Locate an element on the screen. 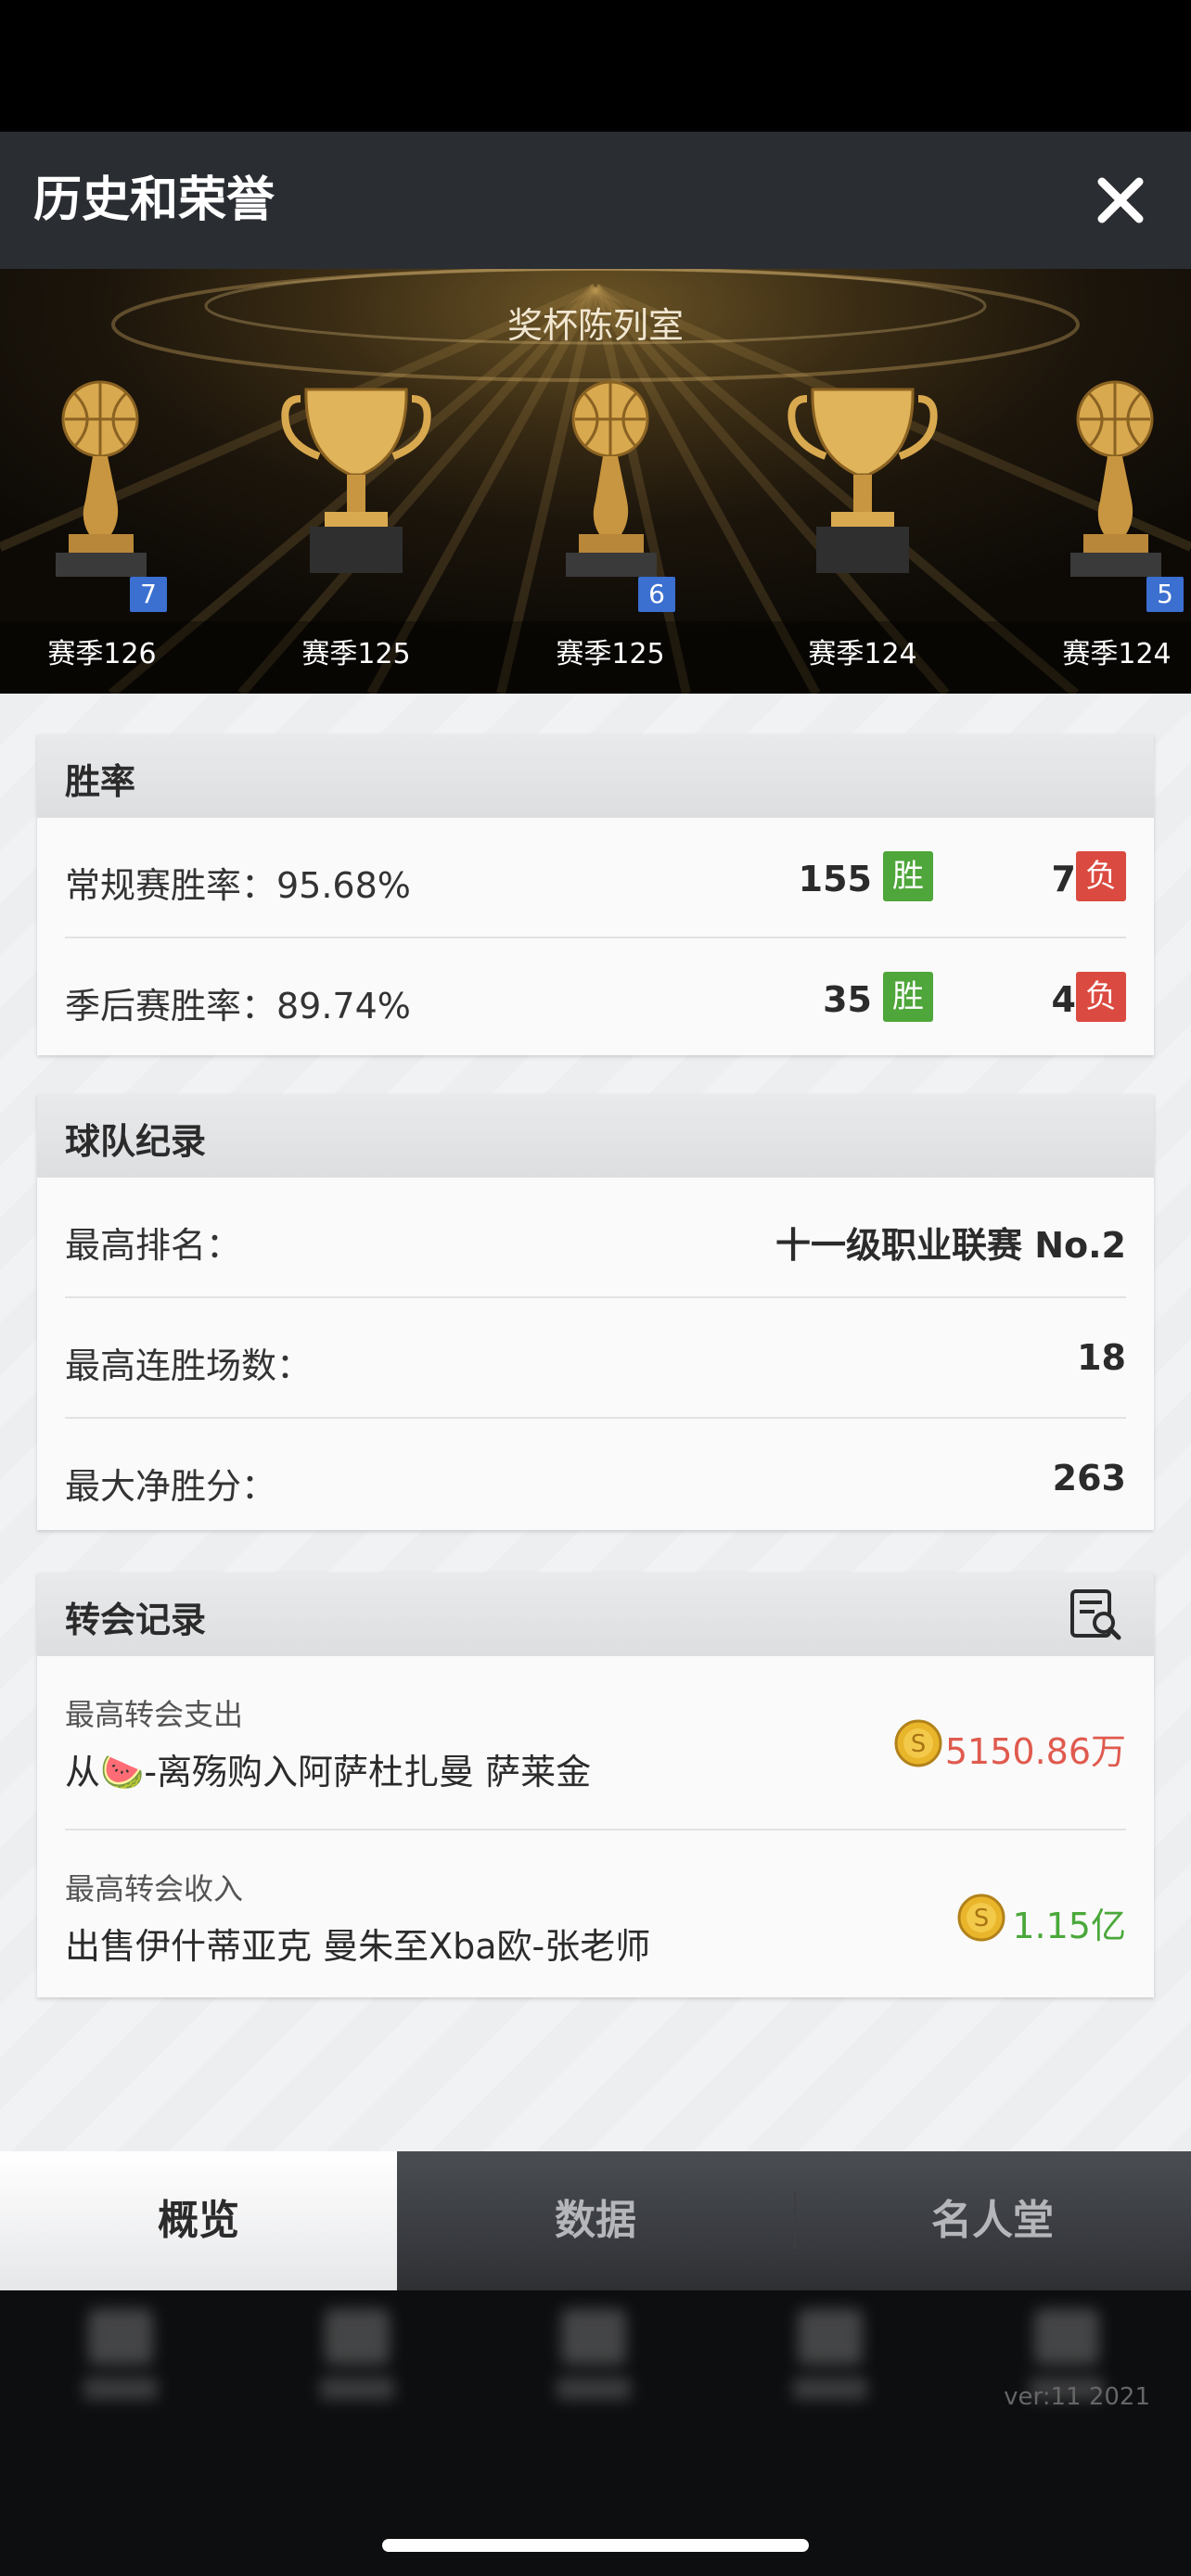 This screenshot has width=1191, height=2576. search-document-icon is located at coordinates (1095, 1614).